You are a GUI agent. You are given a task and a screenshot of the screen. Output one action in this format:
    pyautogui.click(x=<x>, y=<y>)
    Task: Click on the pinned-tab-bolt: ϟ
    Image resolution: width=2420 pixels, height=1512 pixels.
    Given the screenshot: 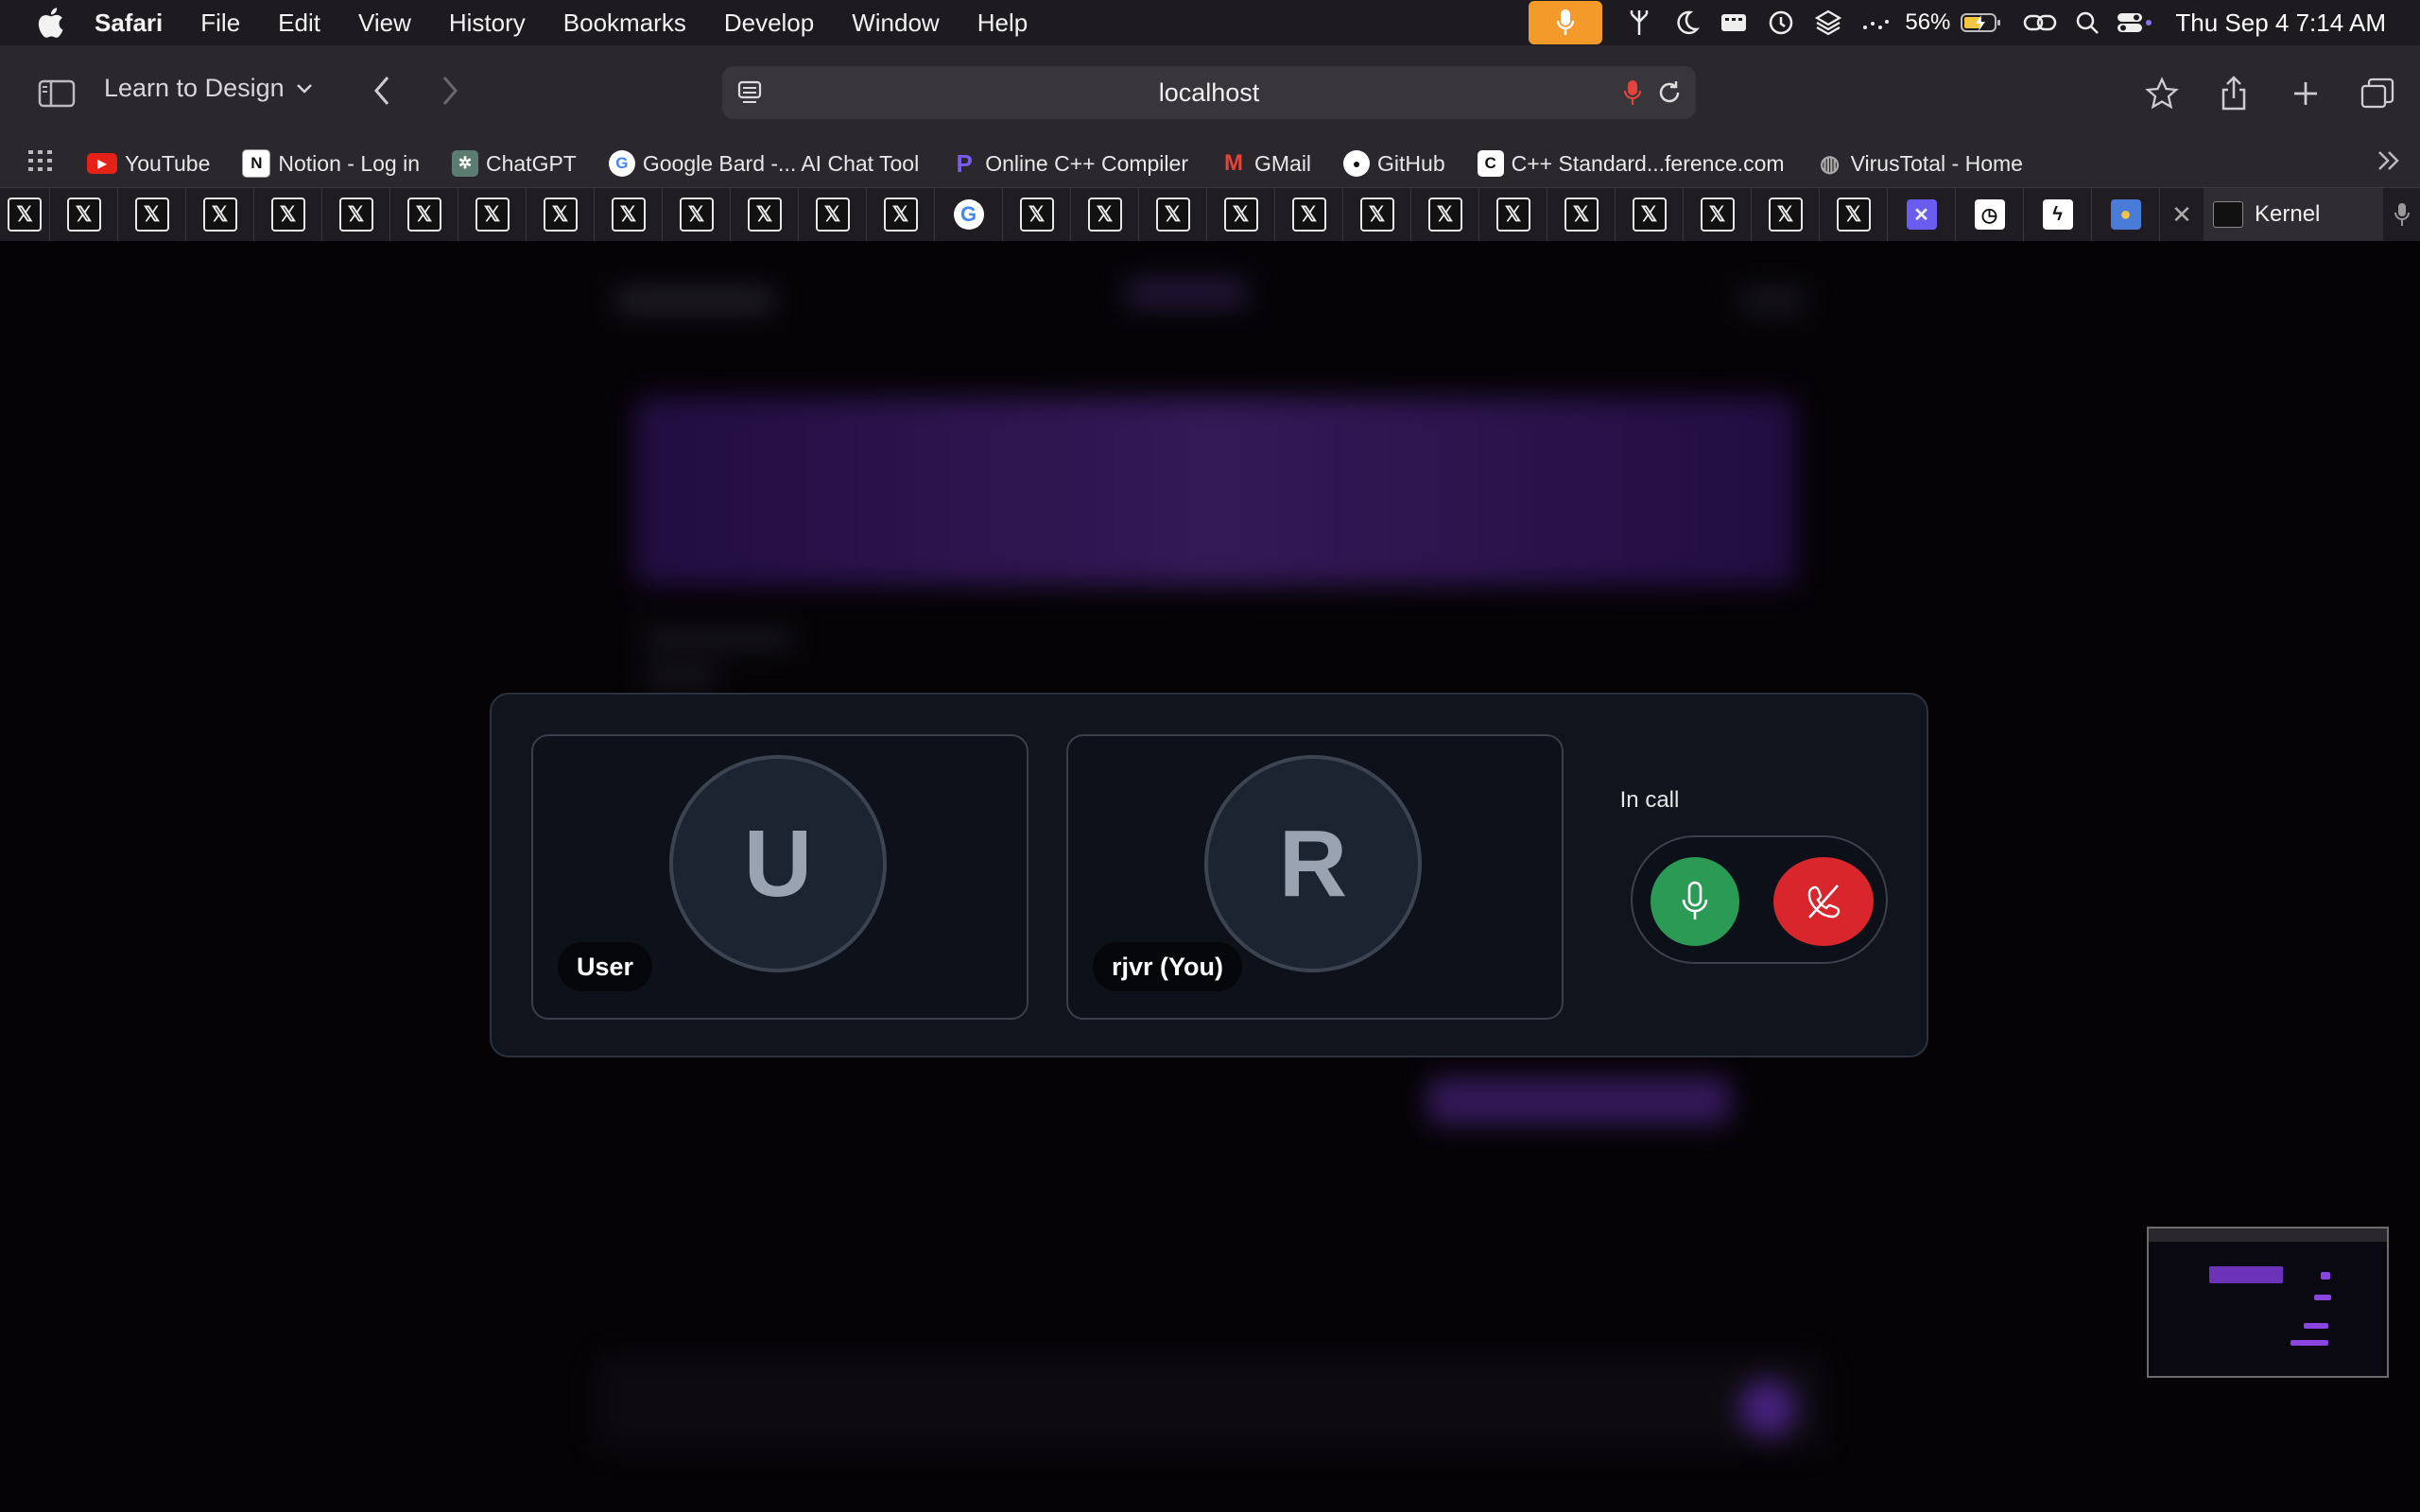 What is the action you would take?
    pyautogui.click(x=2058, y=214)
    